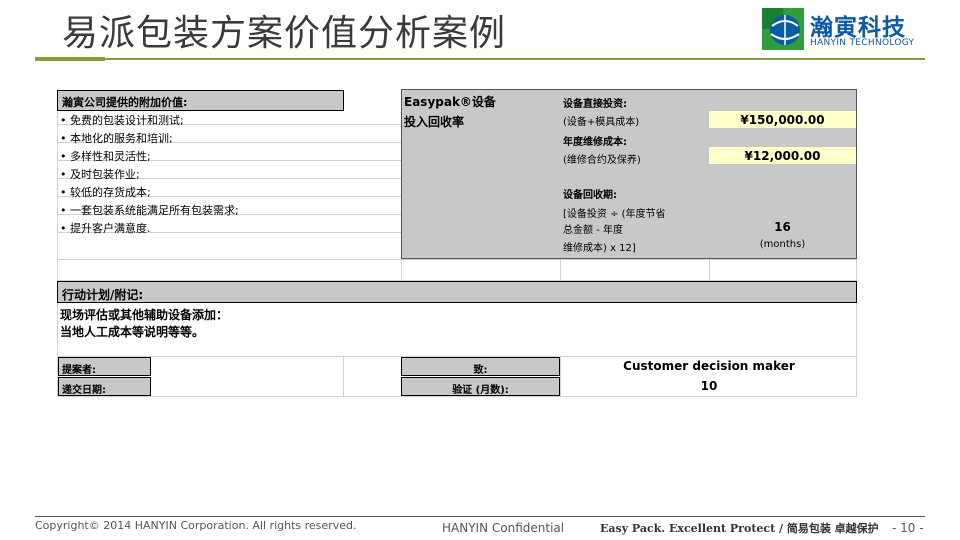  What do you see at coordinates (739, 528) in the screenshot?
I see `footer-slogan: Easy Pack. Excellent Protect / 简易包装 卓越保护` at bounding box center [739, 528].